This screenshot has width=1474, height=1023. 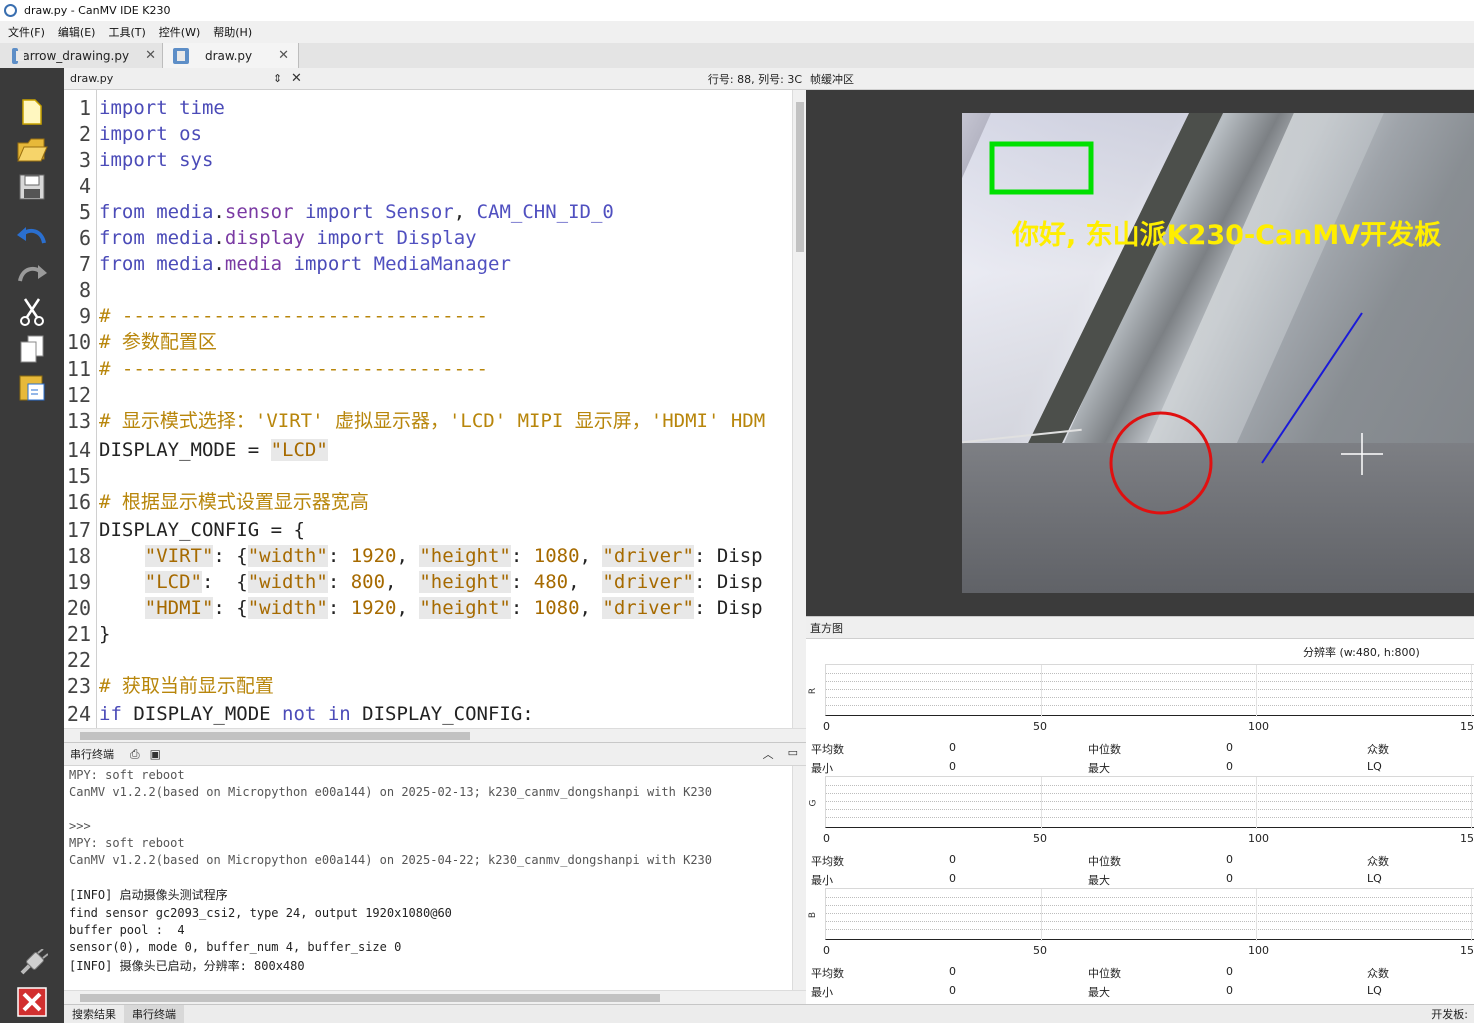 I want to click on collapse-up-icon: ︿, so click(x=768, y=754).